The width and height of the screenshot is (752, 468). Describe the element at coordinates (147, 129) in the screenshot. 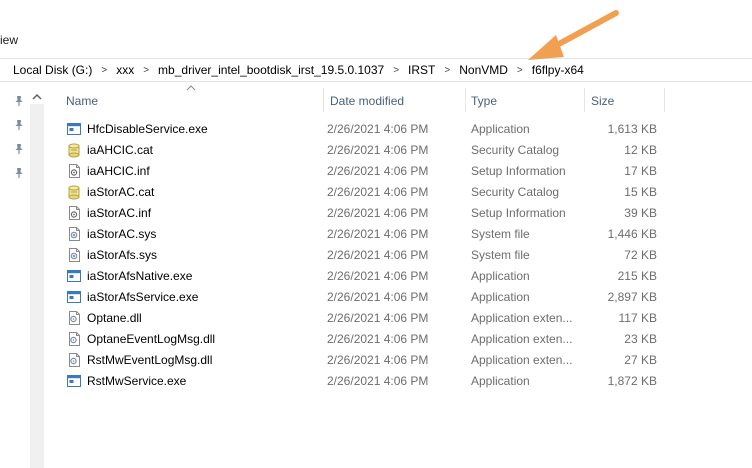

I see `file-name: HfcDisableService.exe` at that location.